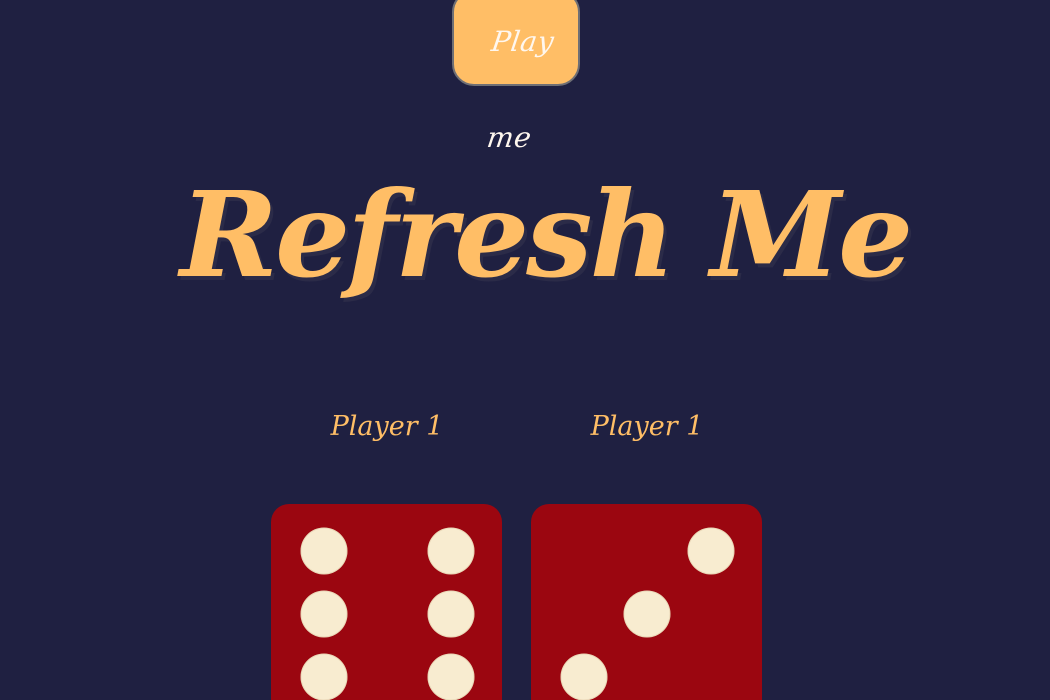 The height and width of the screenshot is (700, 1050). What do you see at coordinates (387, 426) in the screenshot?
I see `player-1-label: Player 1` at bounding box center [387, 426].